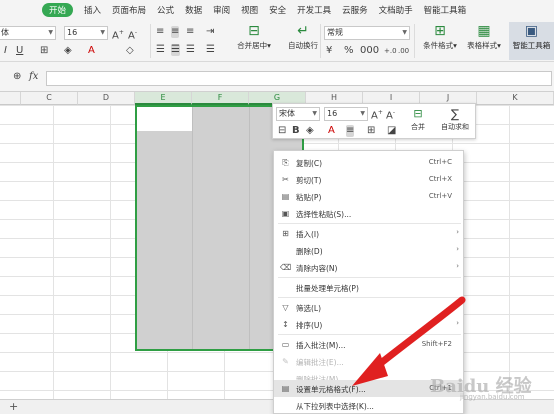 Image resolution: width=554 pixels, height=414 pixels. I want to click on arrow-shaft, so click(417, 335).